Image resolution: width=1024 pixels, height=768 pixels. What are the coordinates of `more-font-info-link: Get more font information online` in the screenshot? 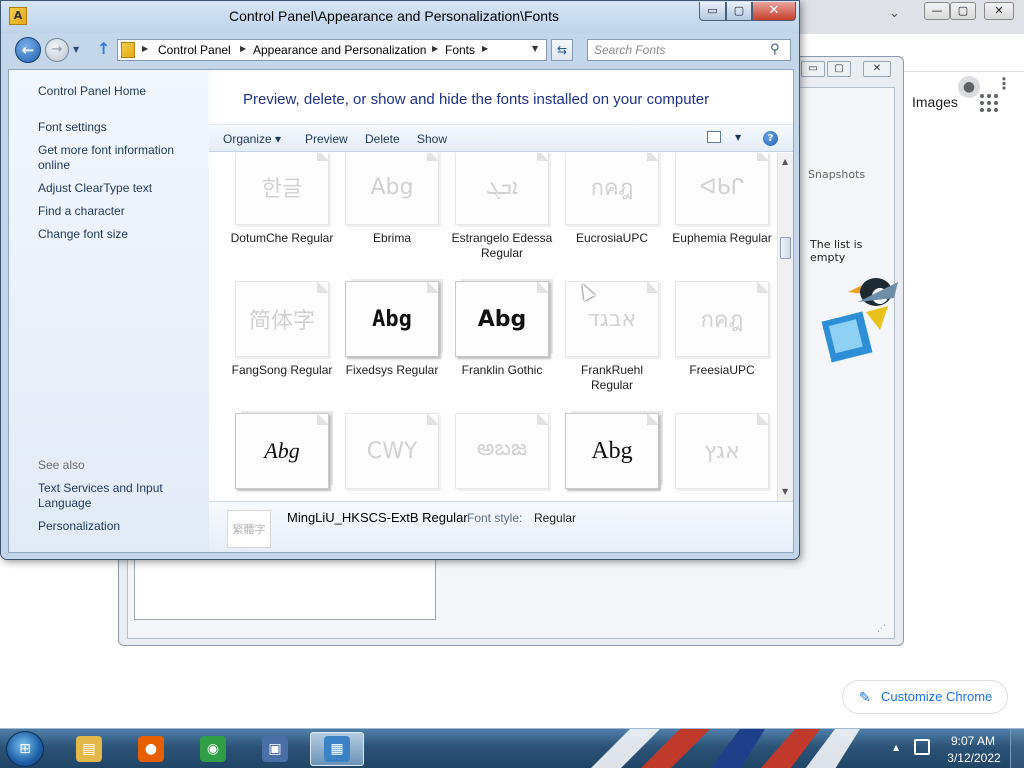 It's located at (118, 158).